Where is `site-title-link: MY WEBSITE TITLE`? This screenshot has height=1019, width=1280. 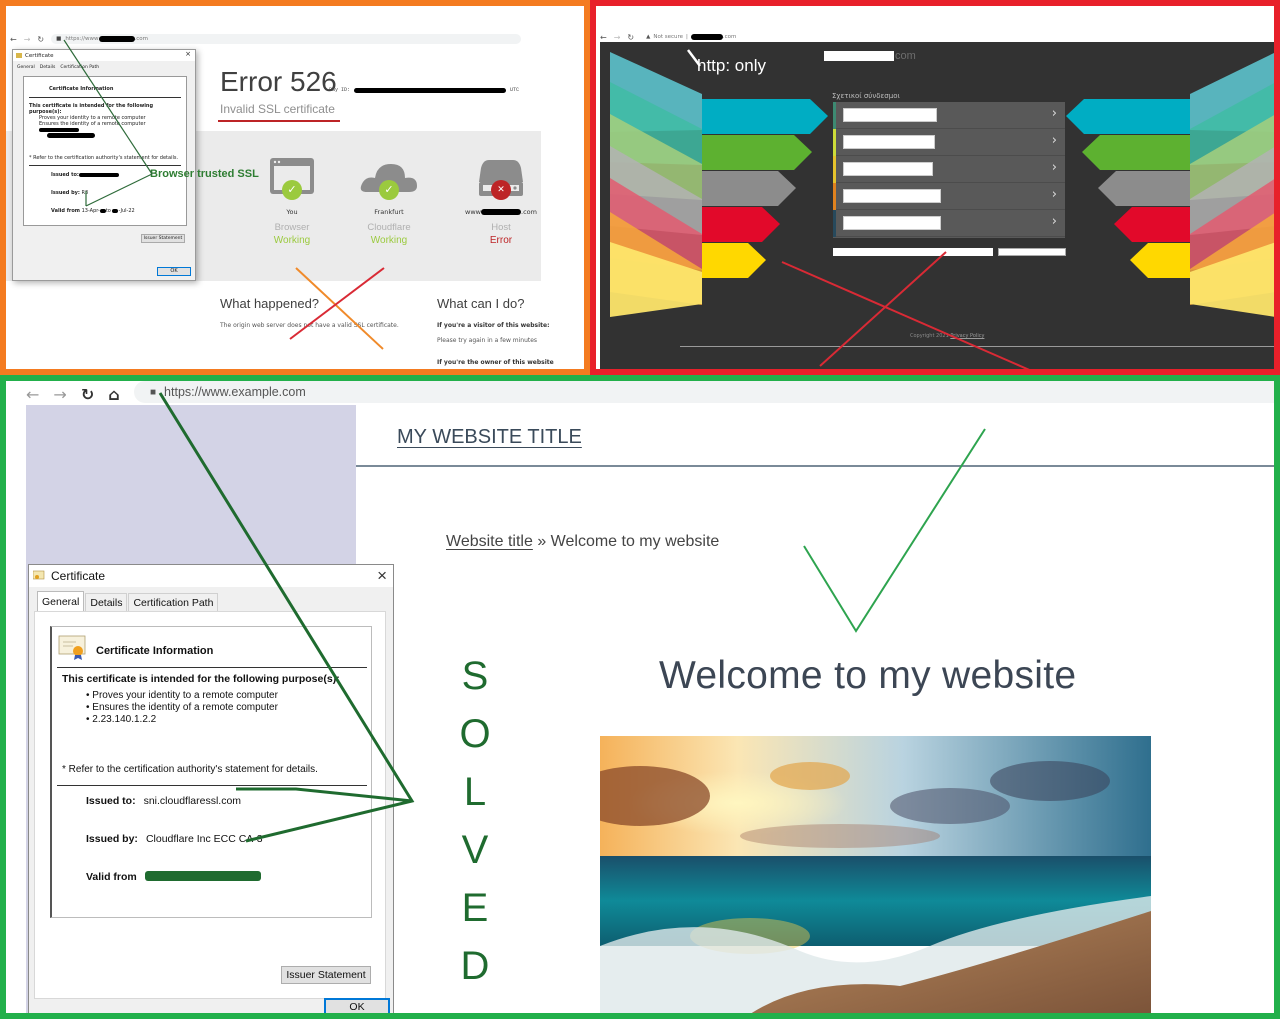
site-title-link: MY WEBSITE TITLE is located at coordinates (489, 437).